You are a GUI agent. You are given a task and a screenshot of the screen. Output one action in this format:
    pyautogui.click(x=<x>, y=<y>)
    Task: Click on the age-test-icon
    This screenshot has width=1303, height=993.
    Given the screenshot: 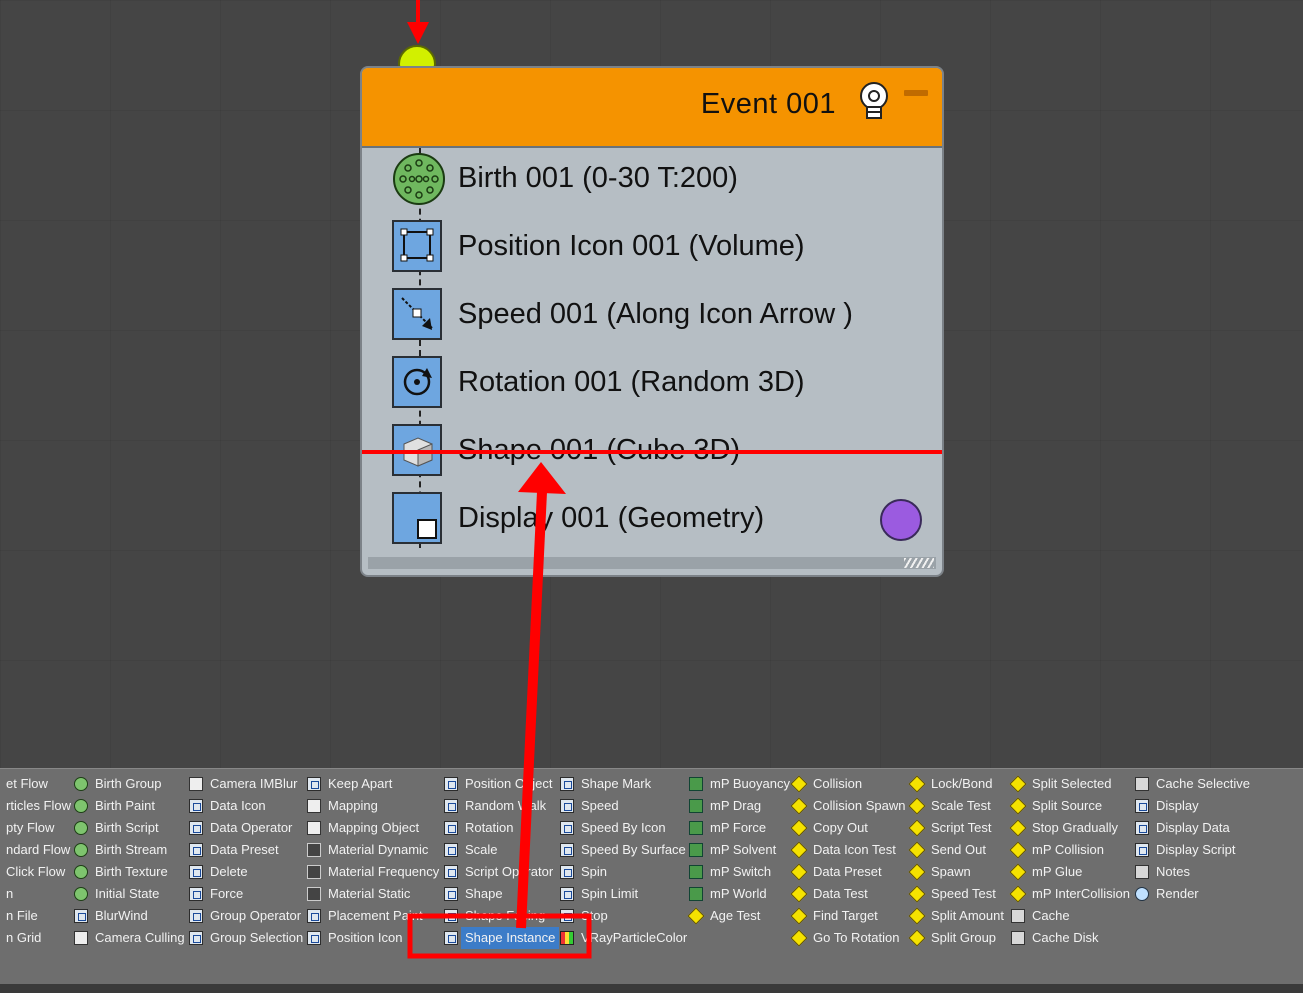 What is the action you would take?
    pyautogui.click(x=696, y=916)
    